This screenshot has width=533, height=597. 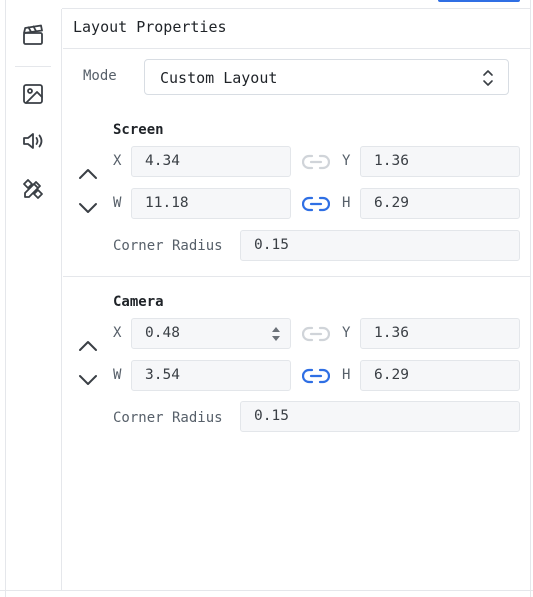 What do you see at coordinates (211, 161) in the screenshot?
I see `screen-x-input: 4.34` at bounding box center [211, 161].